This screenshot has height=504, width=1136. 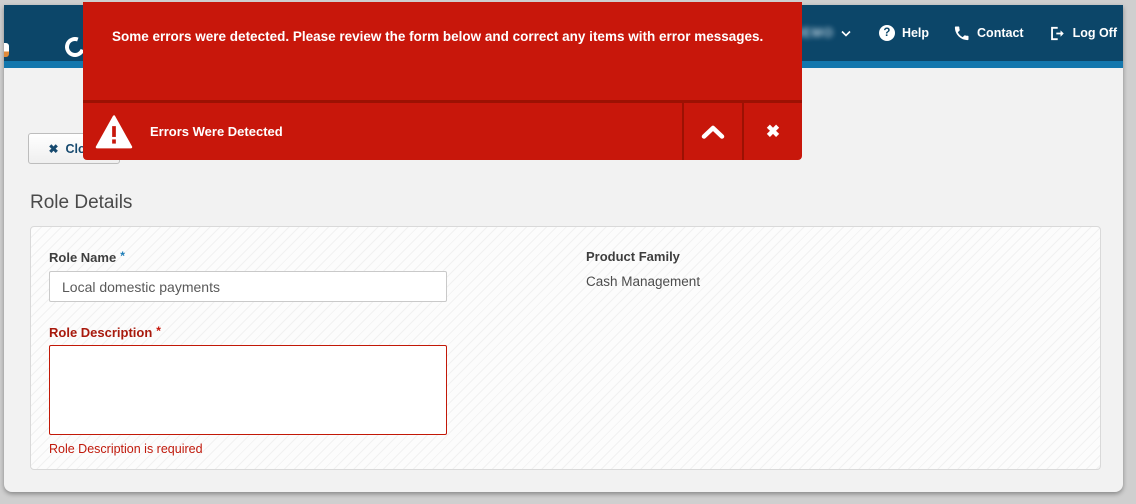 I want to click on error-toast-title: Errors Were Detected, so click(x=216, y=131).